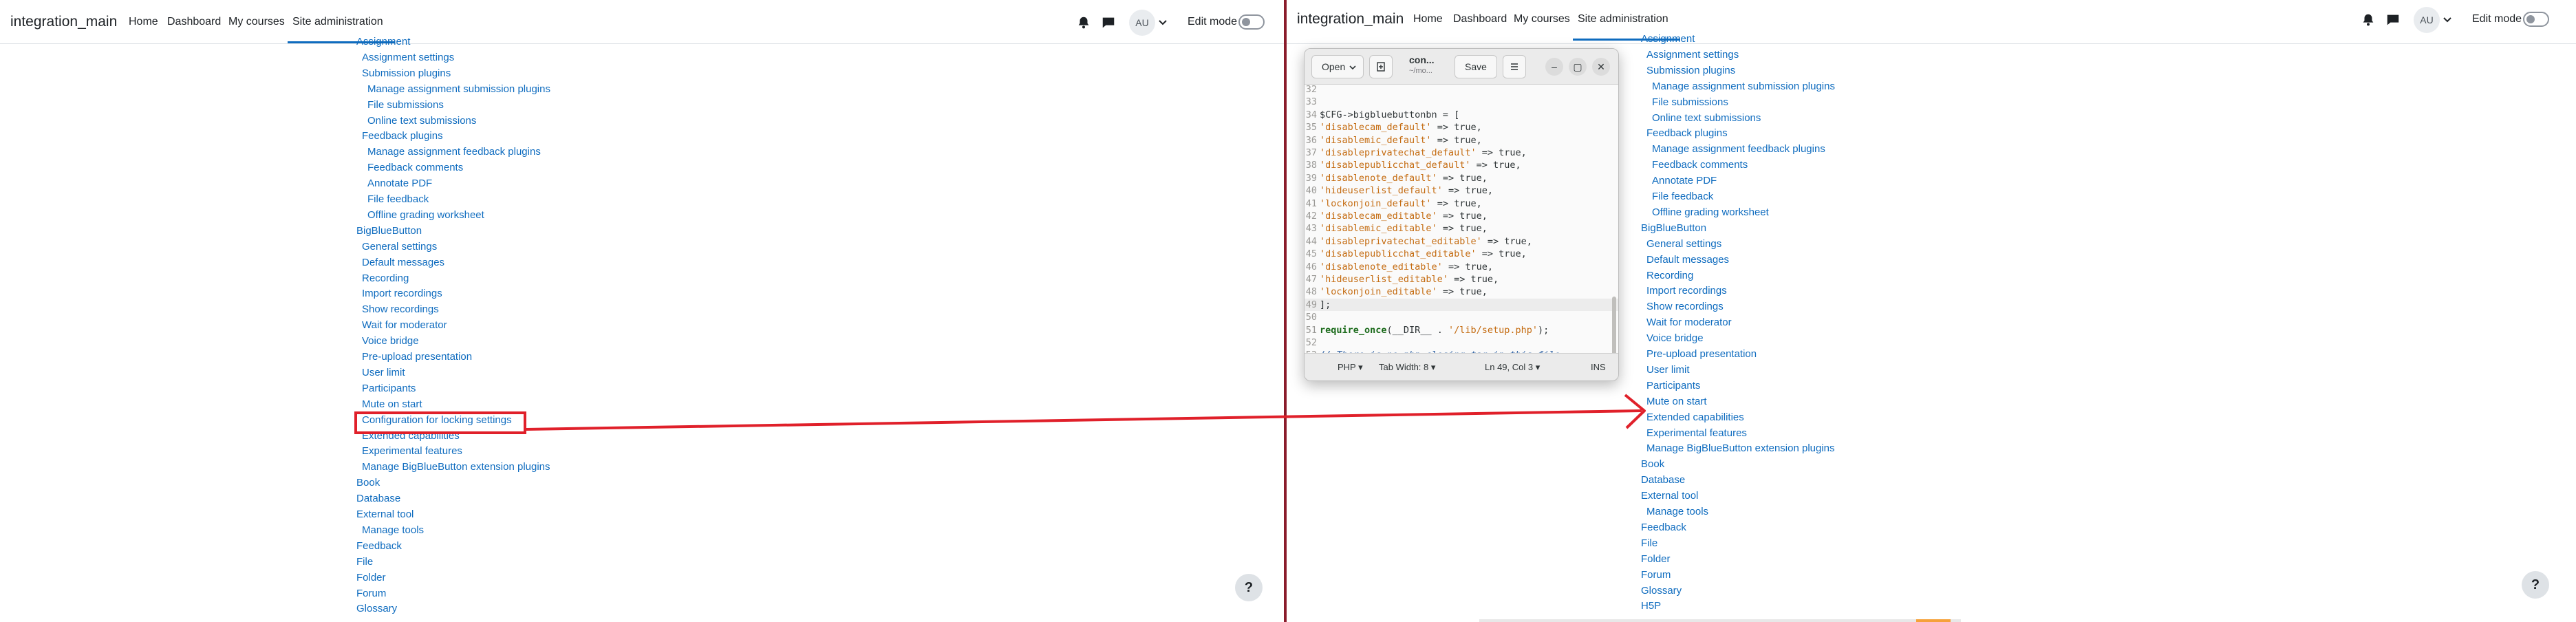 This screenshot has height=622, width=2576. I want to click on code-token: 'disablemic_editable', so click(1378, 229).